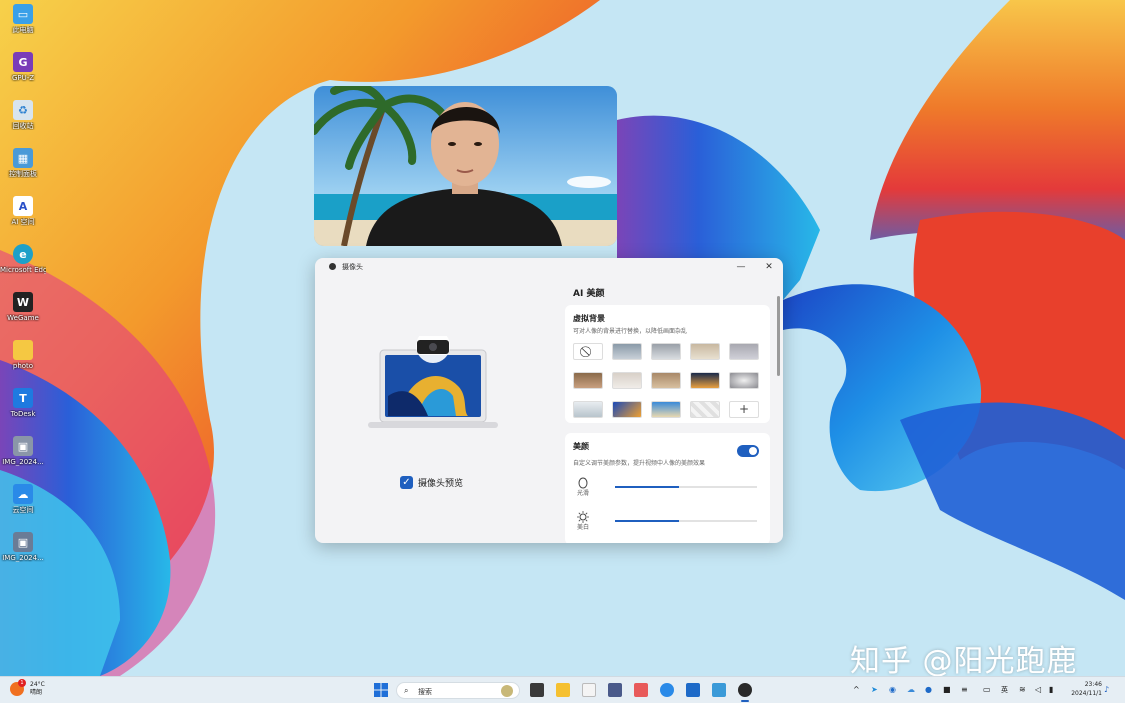  I want to click on cloud-space-icon: ☁, so click(23, 494).